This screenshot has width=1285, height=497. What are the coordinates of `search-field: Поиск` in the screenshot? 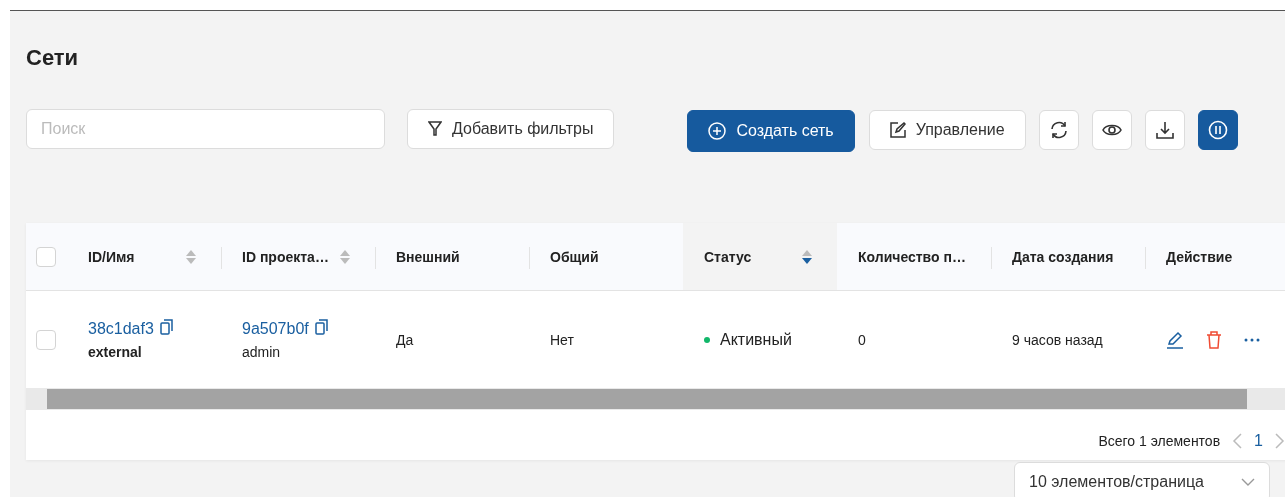 It's located at (205, 129).